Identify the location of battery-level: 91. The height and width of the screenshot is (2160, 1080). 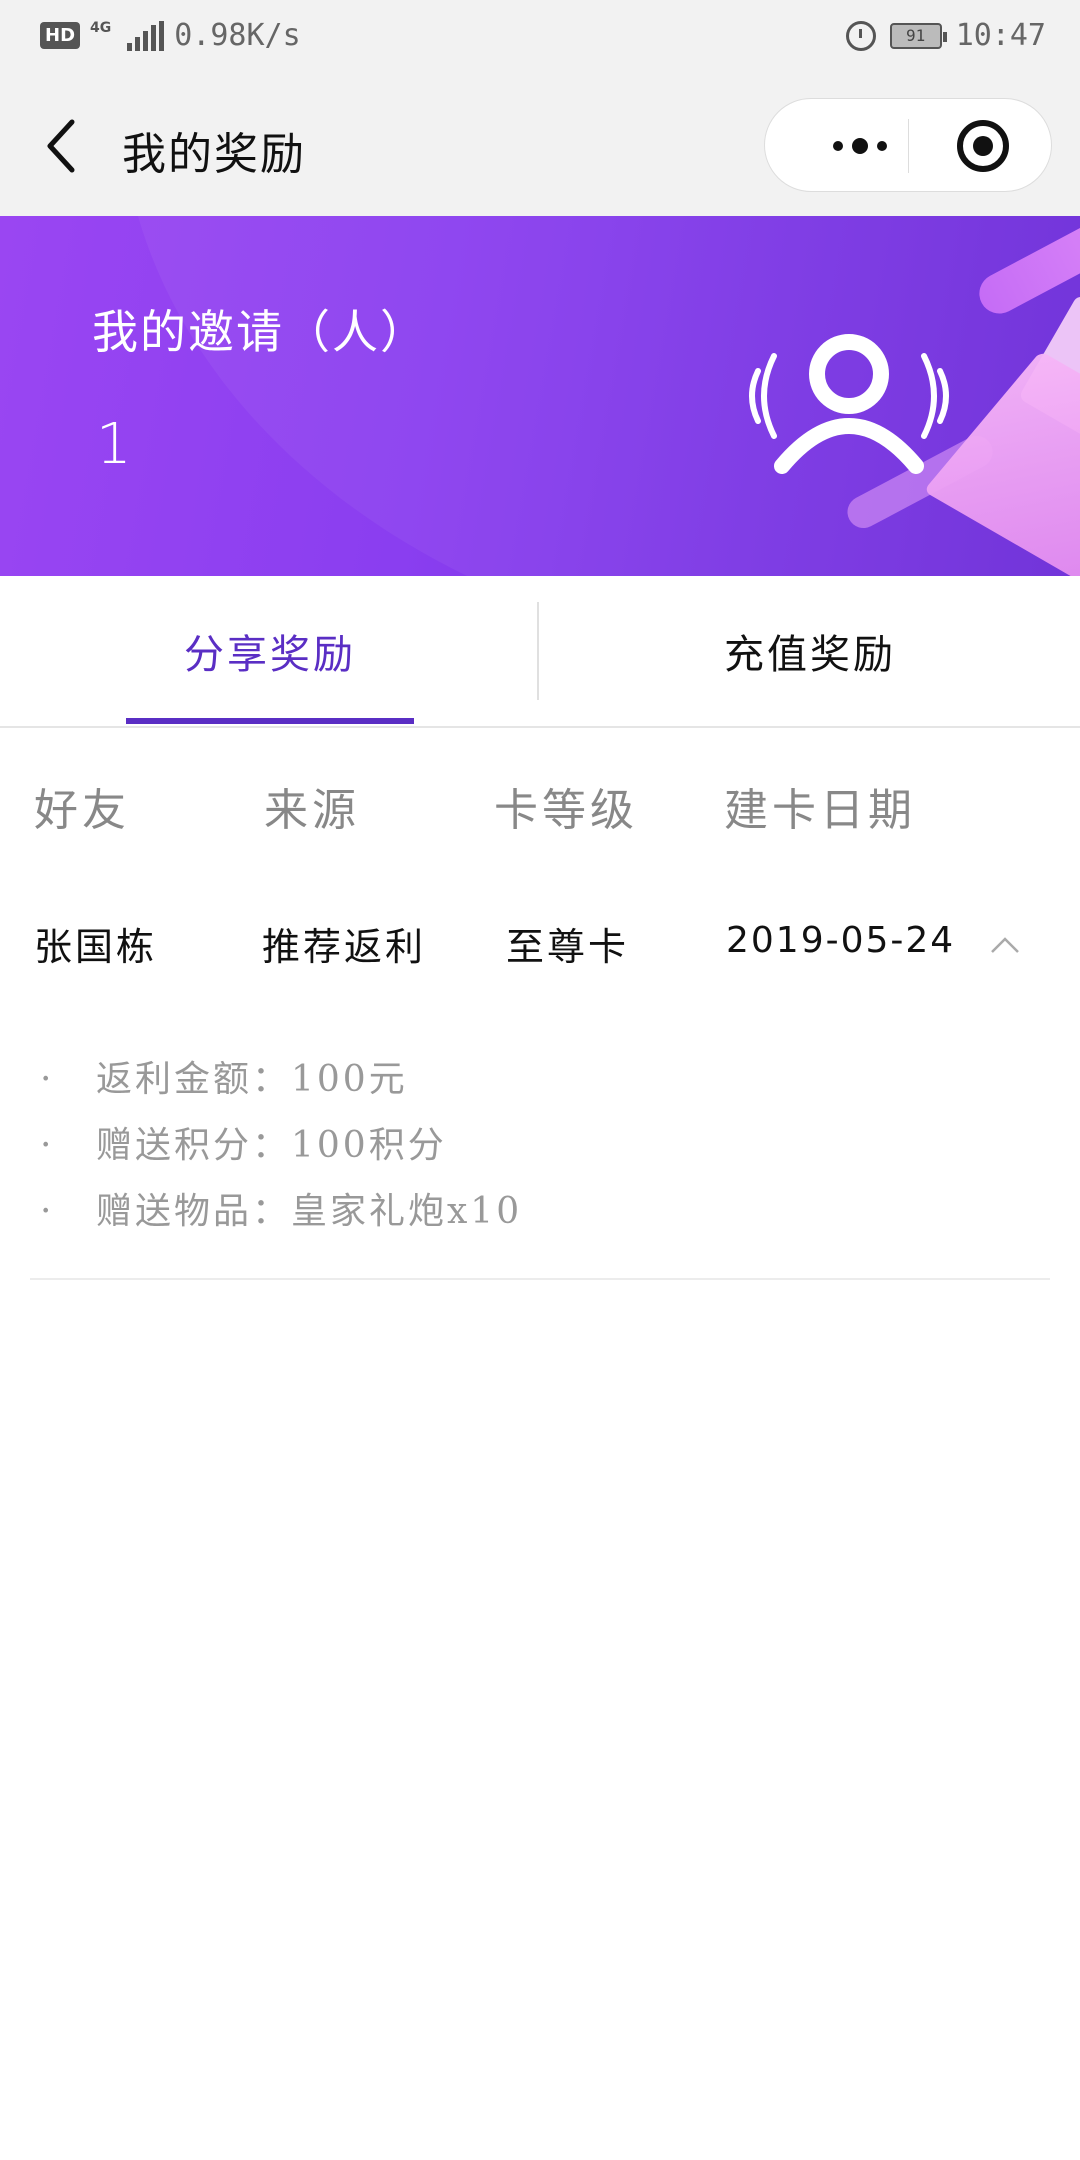
(916, 35).